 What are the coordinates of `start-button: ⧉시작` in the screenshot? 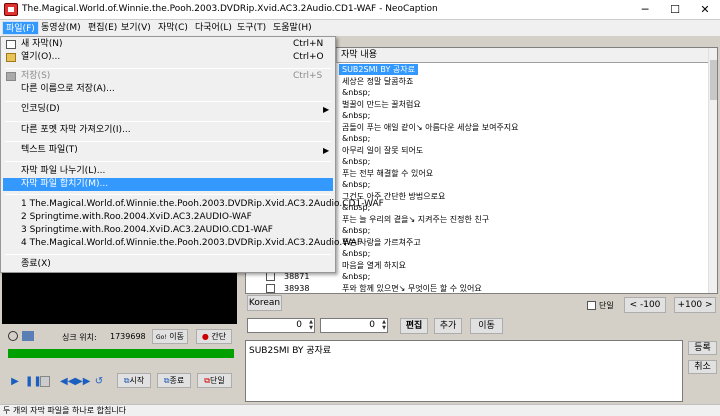 It's located at (134, 380).